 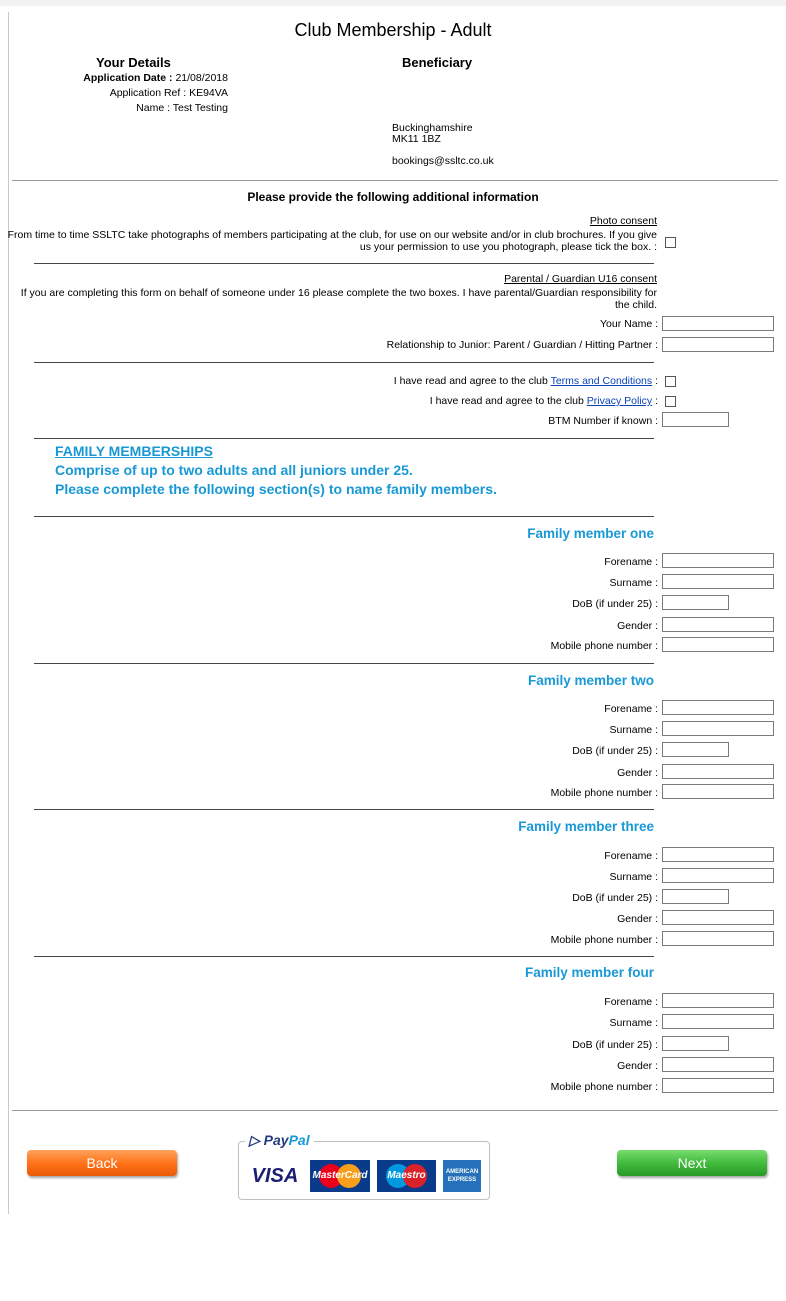 I want to click on applicant-name-value: Test Testing, so click(x=200, y=108).